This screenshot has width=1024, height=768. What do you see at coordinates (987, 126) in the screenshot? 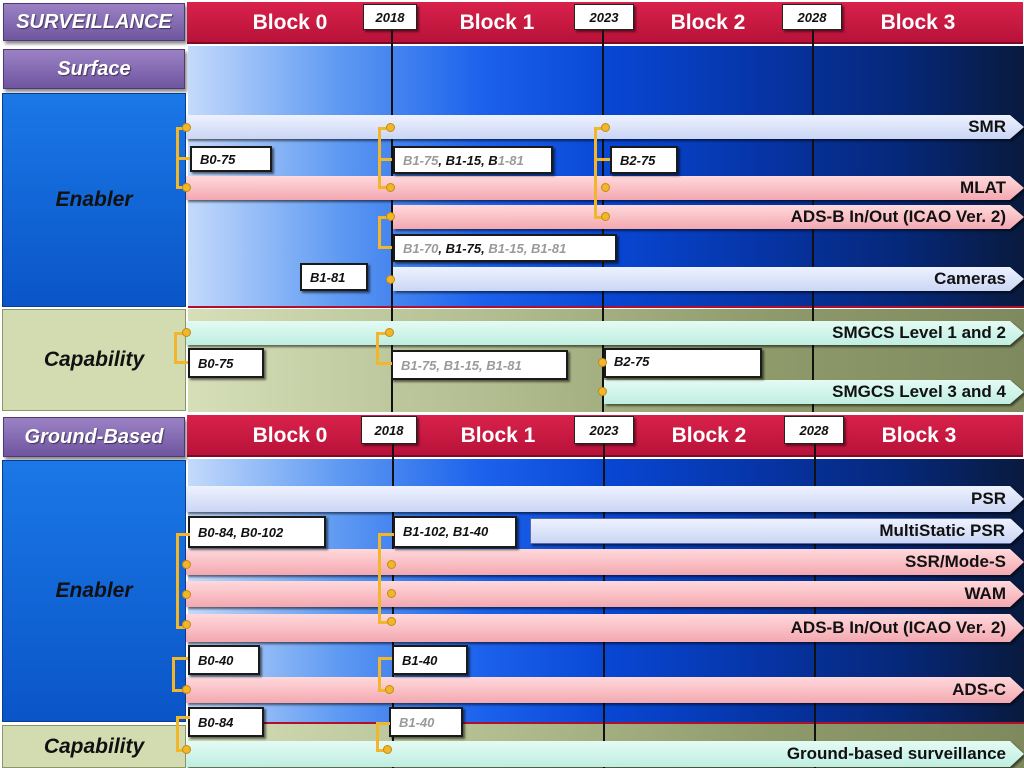
I see `arrow-smr-label: SMR` at bounding box center [987, 126].